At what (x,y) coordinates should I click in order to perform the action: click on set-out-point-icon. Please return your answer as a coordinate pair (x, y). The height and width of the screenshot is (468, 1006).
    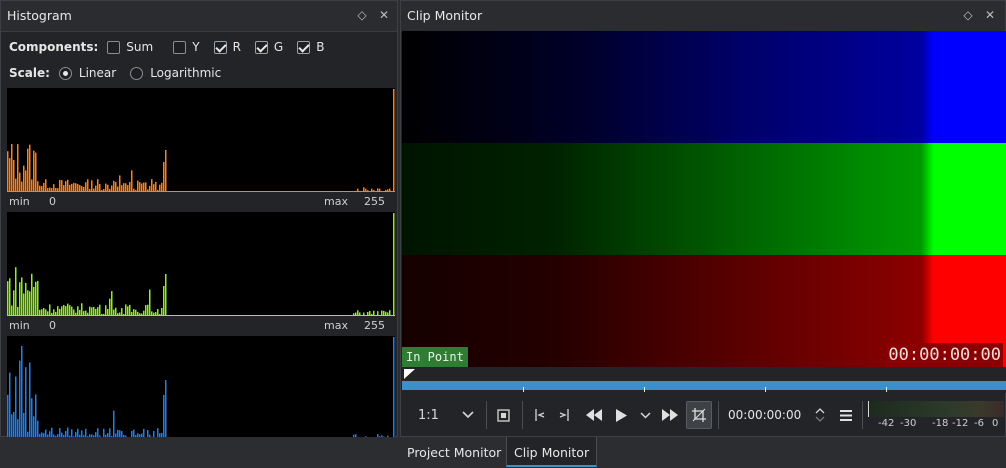
    Looking at the image, I should click on (565, 415).